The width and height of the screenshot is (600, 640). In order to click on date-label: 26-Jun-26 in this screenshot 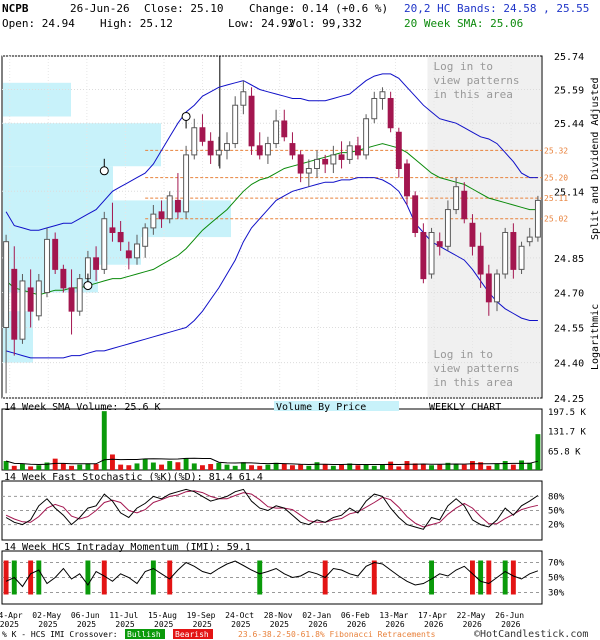, I will do `click(100, 8)`.